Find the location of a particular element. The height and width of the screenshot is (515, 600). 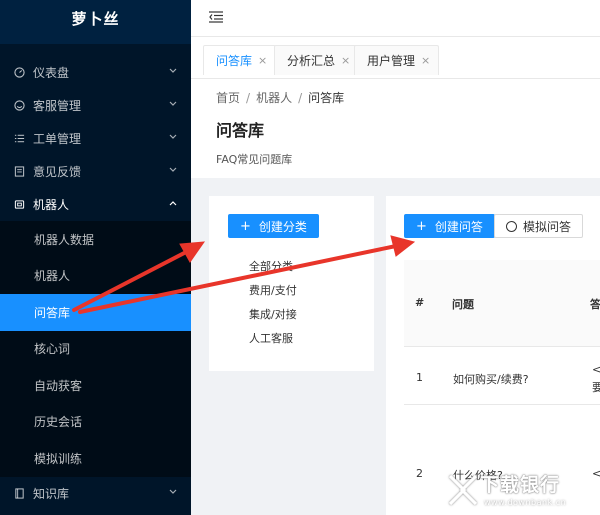

category-card: + 创建分类 全部分类 费用/支付 集成/对接 人工客服 is located at coordinates (291, 283).